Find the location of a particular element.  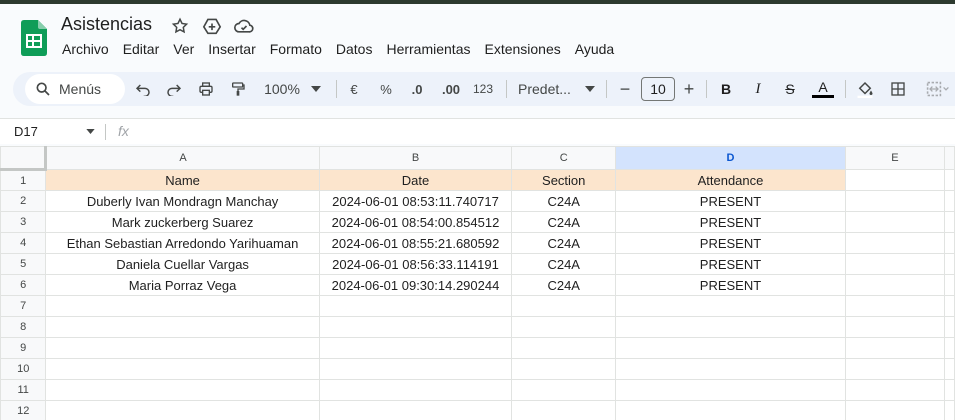

menu-extensiones: Extensiones is located at coordinates (522, 49).